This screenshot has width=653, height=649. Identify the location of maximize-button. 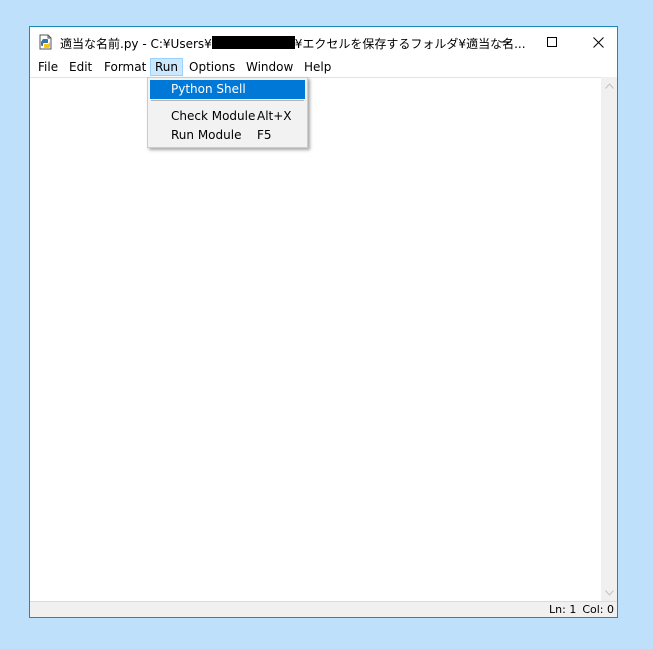
(552, 42).